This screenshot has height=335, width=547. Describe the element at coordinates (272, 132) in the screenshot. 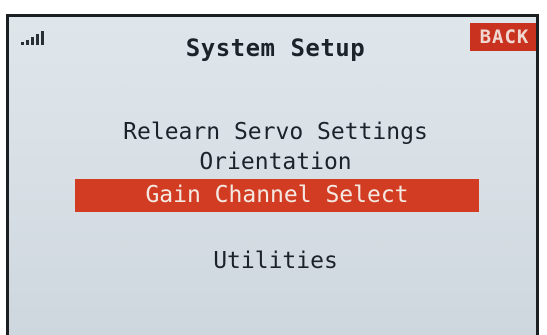

I see `menu-item-relearn-servo-settings: Relearn Servo Settings` at that location.